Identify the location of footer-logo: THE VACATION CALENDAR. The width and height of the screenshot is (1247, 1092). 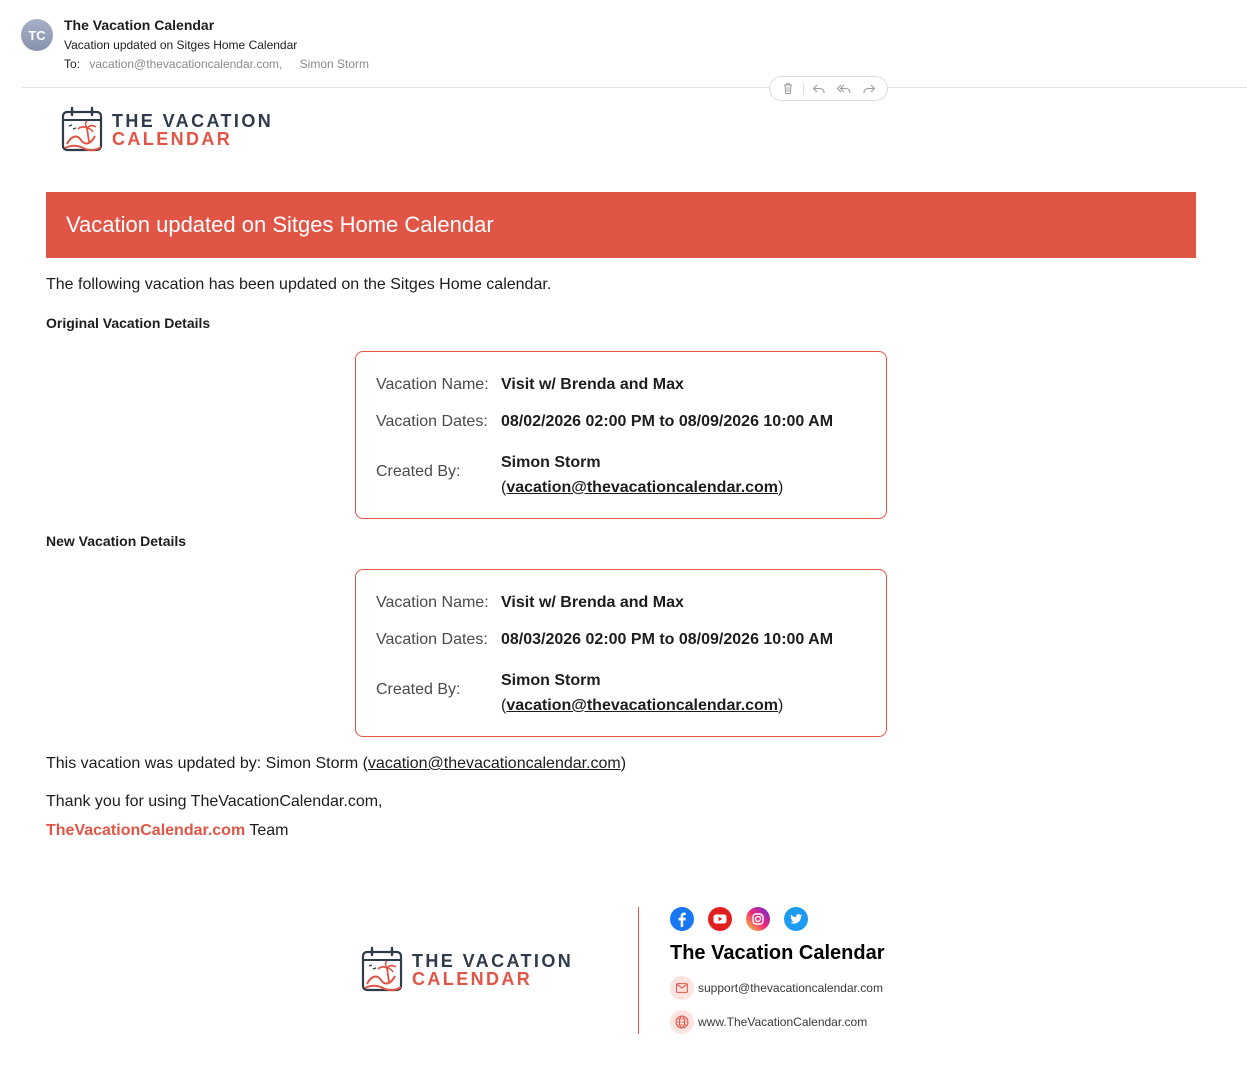
(467, 970).